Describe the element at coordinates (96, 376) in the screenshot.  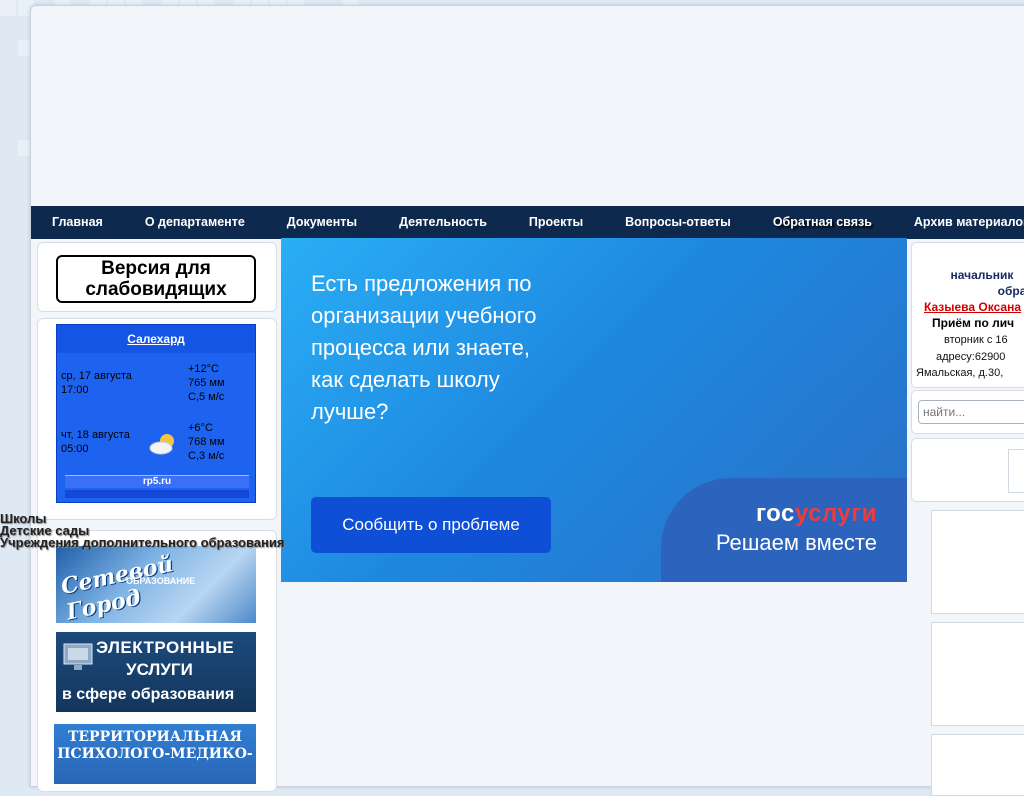
I see `weather-day1-date: ср, 17 августа` at that location.